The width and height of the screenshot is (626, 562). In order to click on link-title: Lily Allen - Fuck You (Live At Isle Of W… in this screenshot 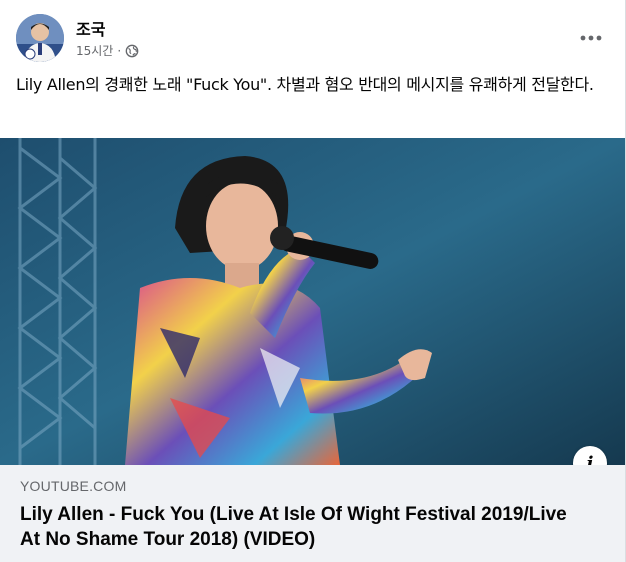, I will do `click(300, 527)`.